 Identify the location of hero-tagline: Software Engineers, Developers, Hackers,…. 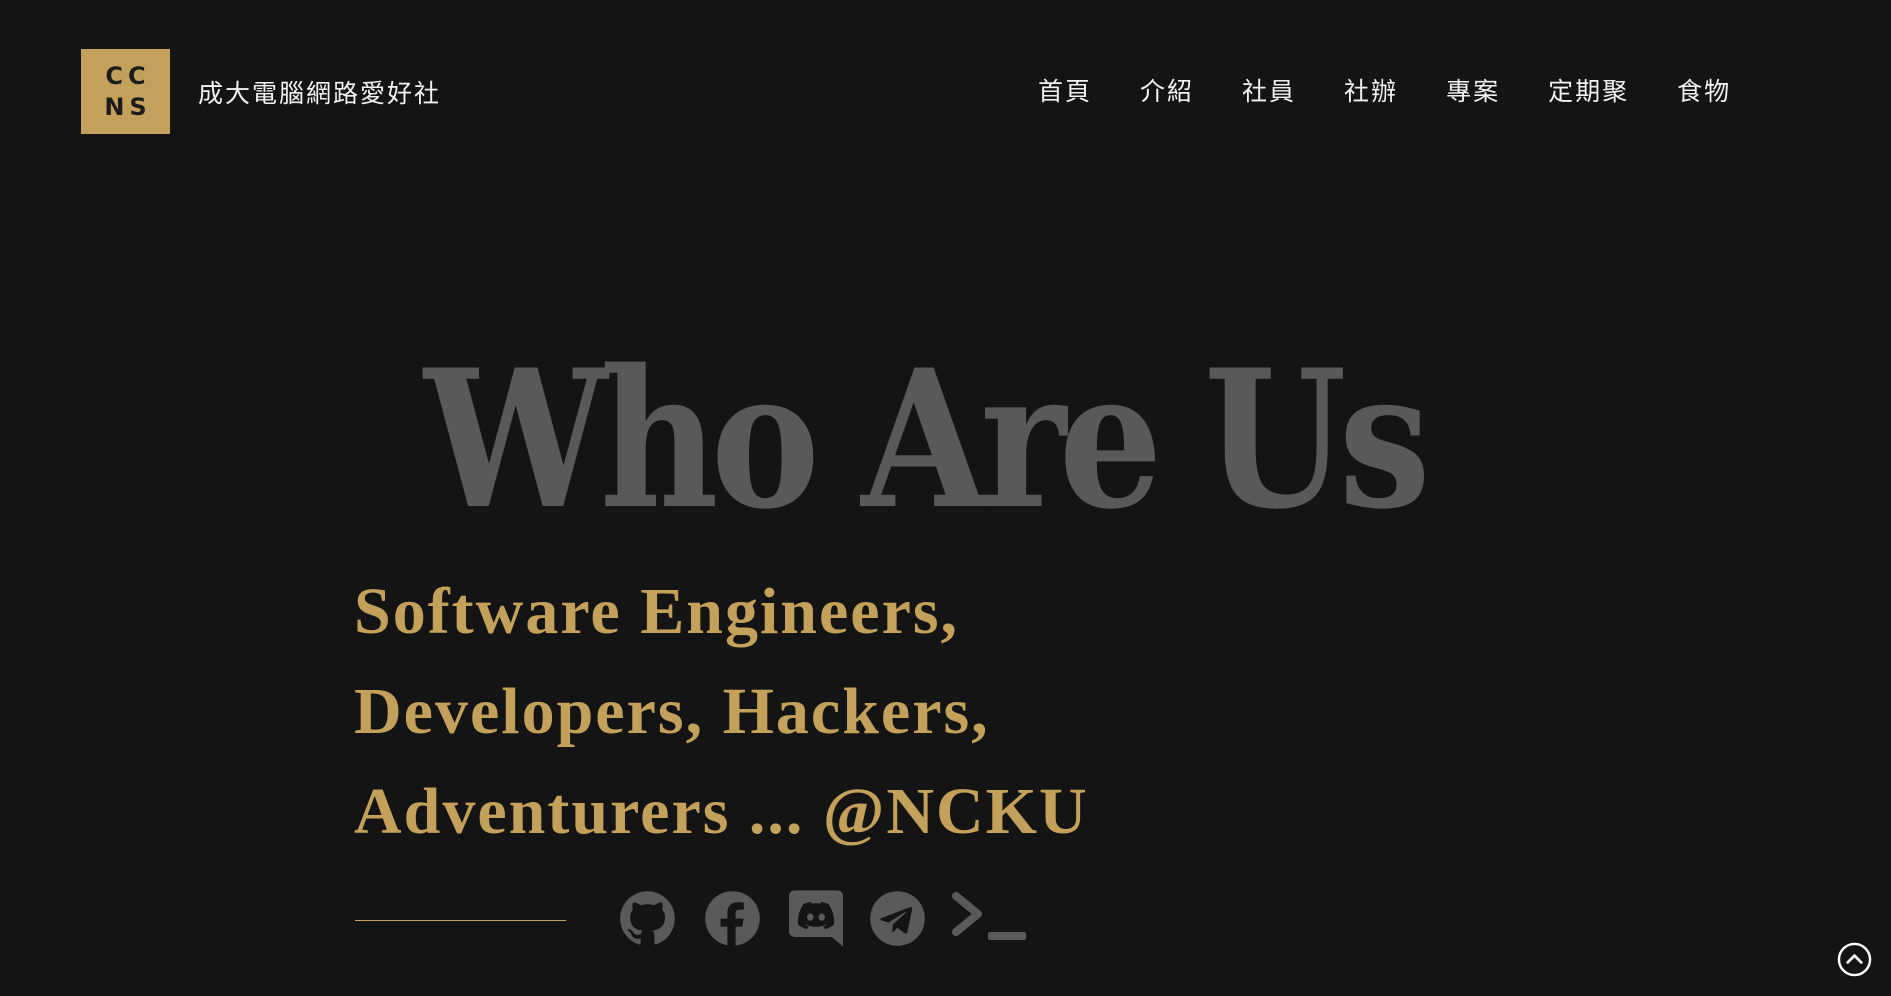
(721, 712).